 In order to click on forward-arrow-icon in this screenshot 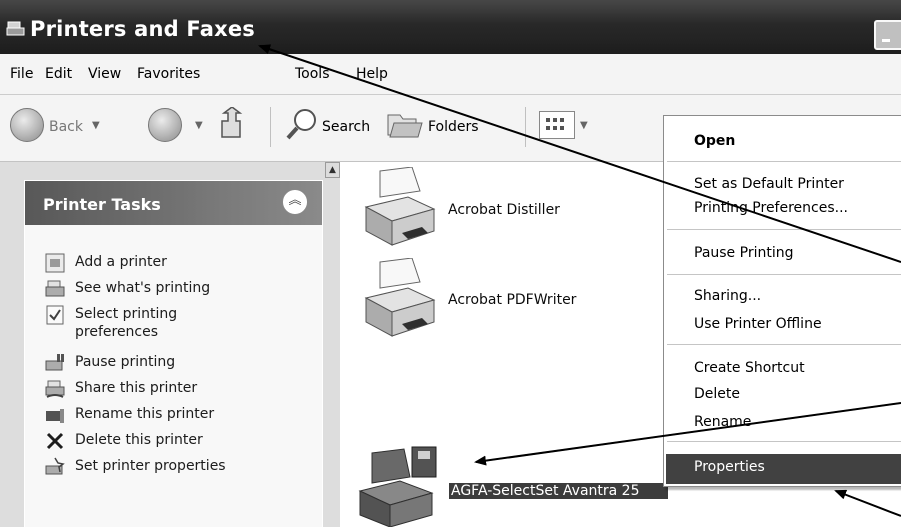, I will do `click(165, 125)`.